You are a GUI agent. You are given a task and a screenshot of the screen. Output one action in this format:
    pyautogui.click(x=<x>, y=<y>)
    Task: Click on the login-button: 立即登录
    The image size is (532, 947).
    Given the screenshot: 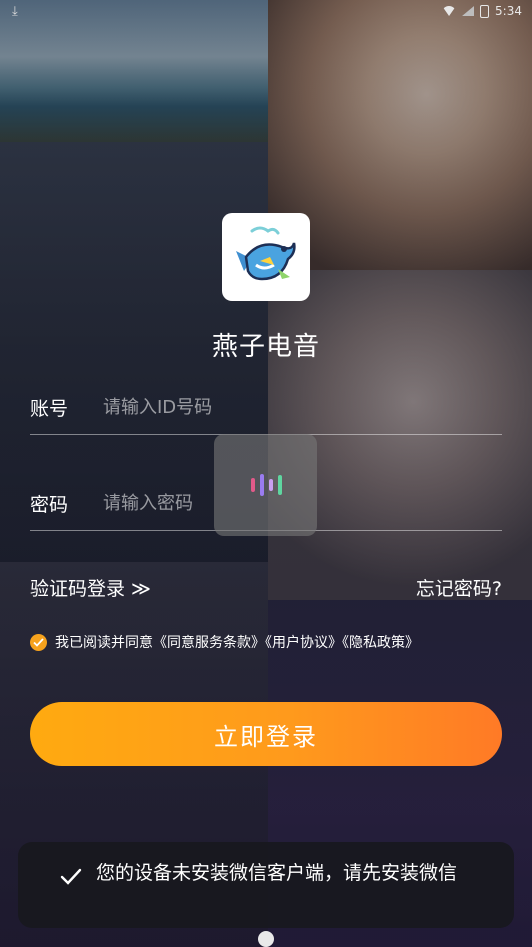 What is the action you would take?
    pyautogui.click(x=266, y=734)
    